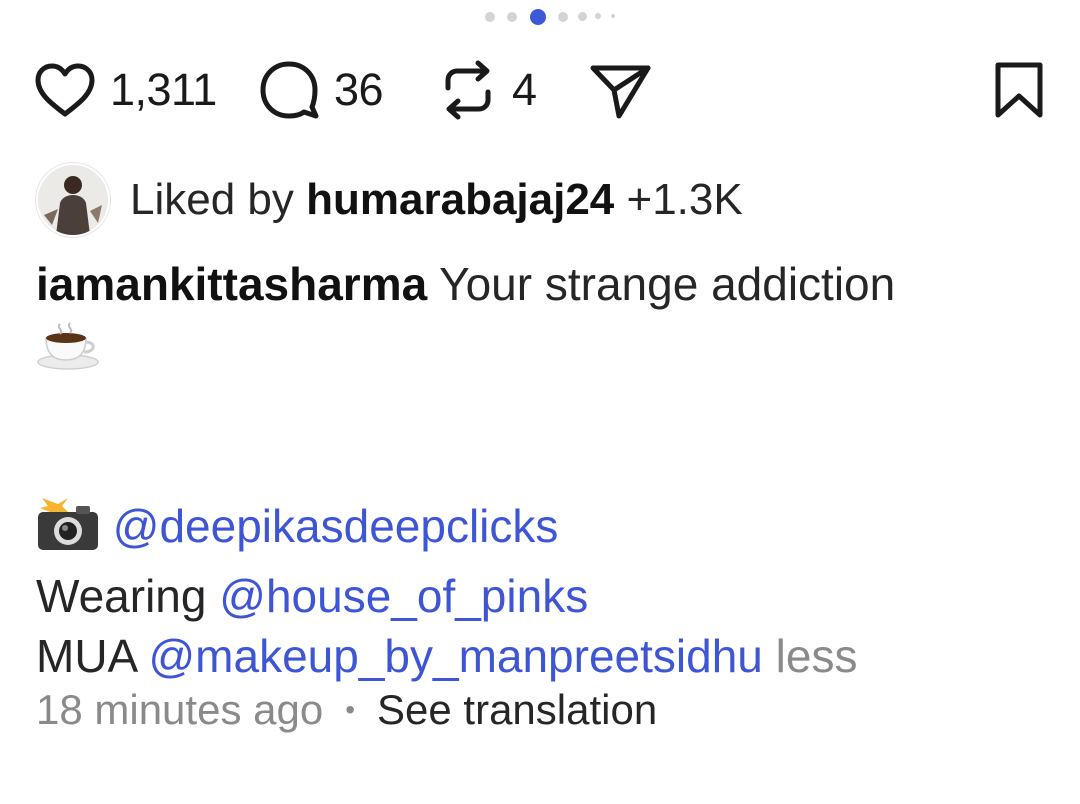  What do you see at coordinates (551, 344) in the screenshot?
I see `caption-line` at bounding box center [551, 344].